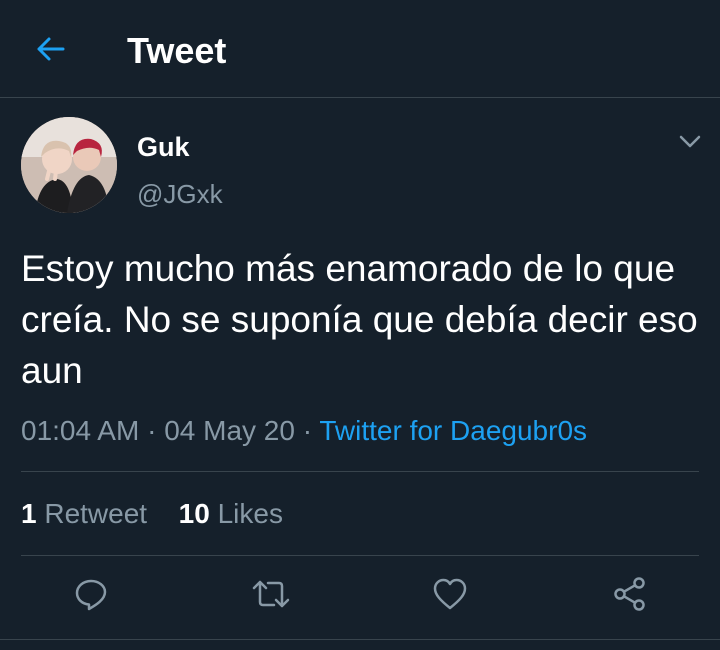  What do you see at coordinates (152, 514) in the screenshot?
I see `engagement-stats: 1 Retweet 10 Likes` at bounding box center [152, 514].